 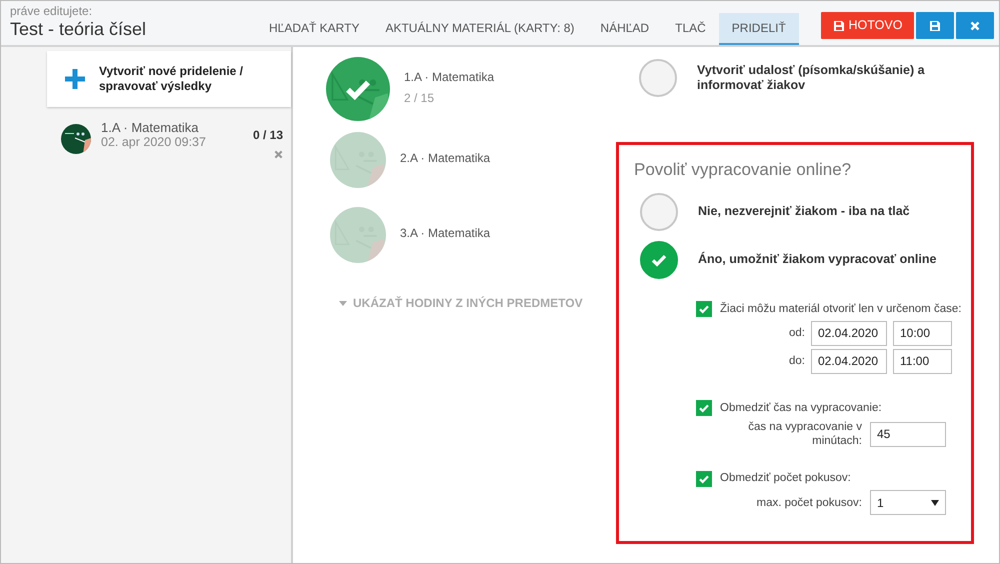 I want to click on time-field: 10:00, so click(x=922, y=333).